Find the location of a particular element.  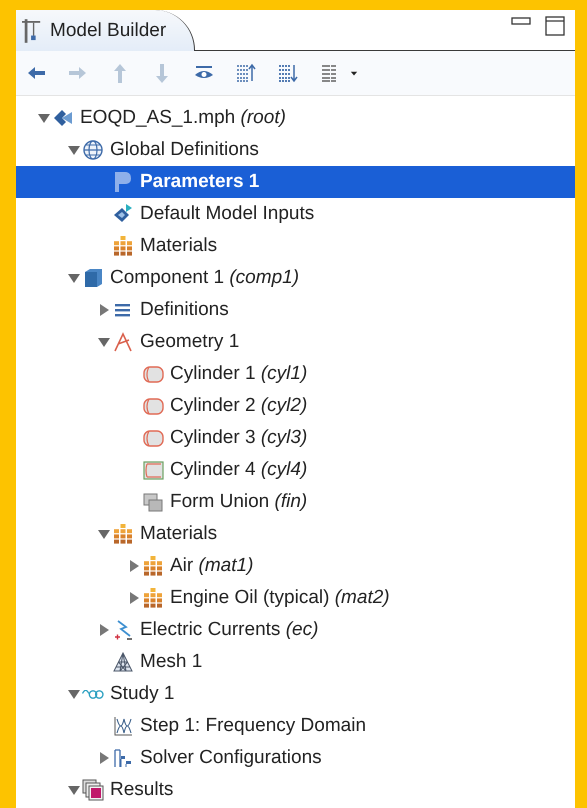

compass-icon is located at coordinates (123, 342).